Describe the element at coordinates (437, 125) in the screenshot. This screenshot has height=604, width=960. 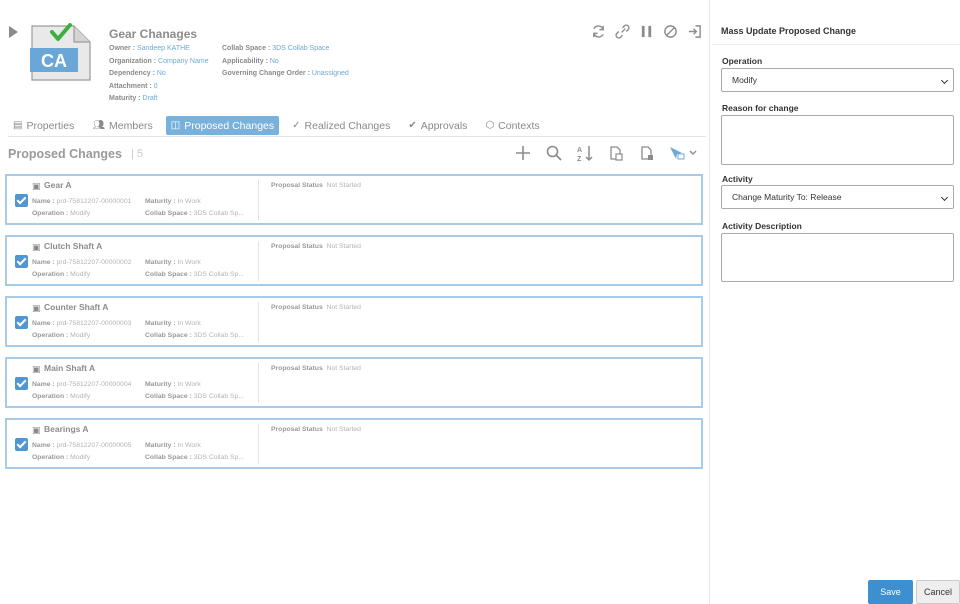
I see `tab-approvals: ✔ Approvals` at that location.